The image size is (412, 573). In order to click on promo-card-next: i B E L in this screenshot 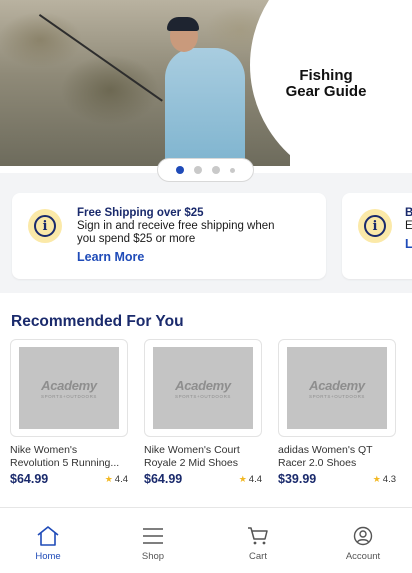, I will do `click(377, 236)`.